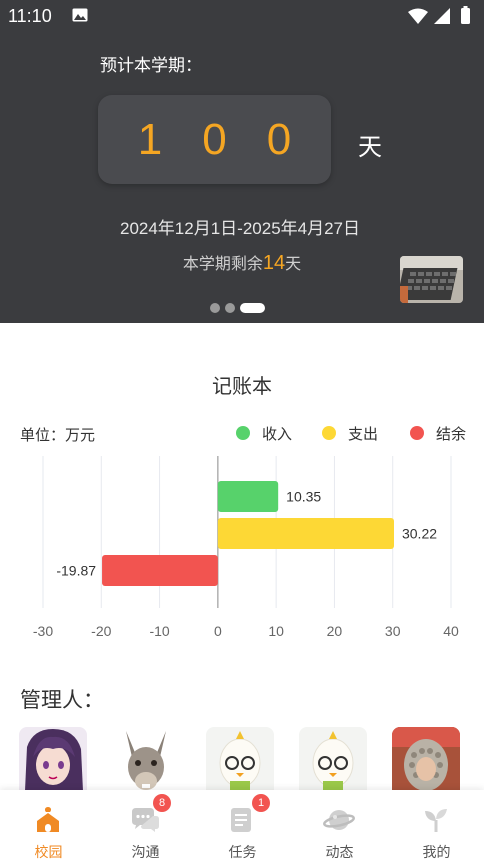  Describe the element at coordinates (58, 435) in the screenshot. I see `unit-label: 单位：万元` at that location.